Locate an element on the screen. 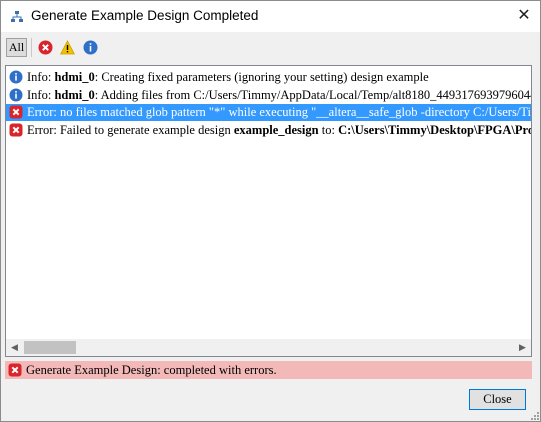 This screenshot has height=422, width=541. scrollbar-thumb is located at coordinates (50, 347).